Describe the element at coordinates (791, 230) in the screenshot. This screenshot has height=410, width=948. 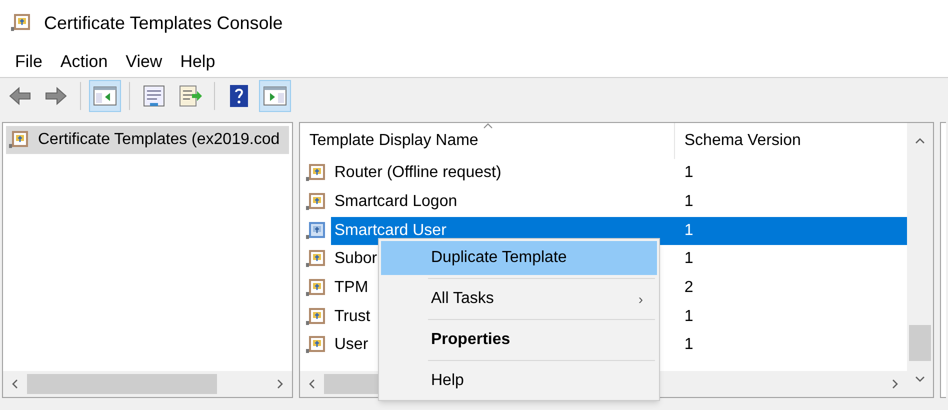
I see `table-cell: 1` at that location.